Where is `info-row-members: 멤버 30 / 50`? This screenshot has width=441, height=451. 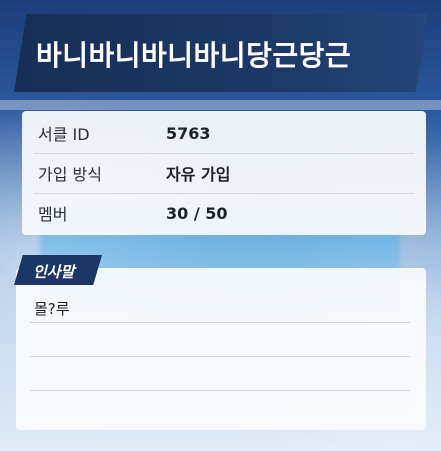
info-row-members: 멤버 30 / 50 is located at coordinates (224, 213).